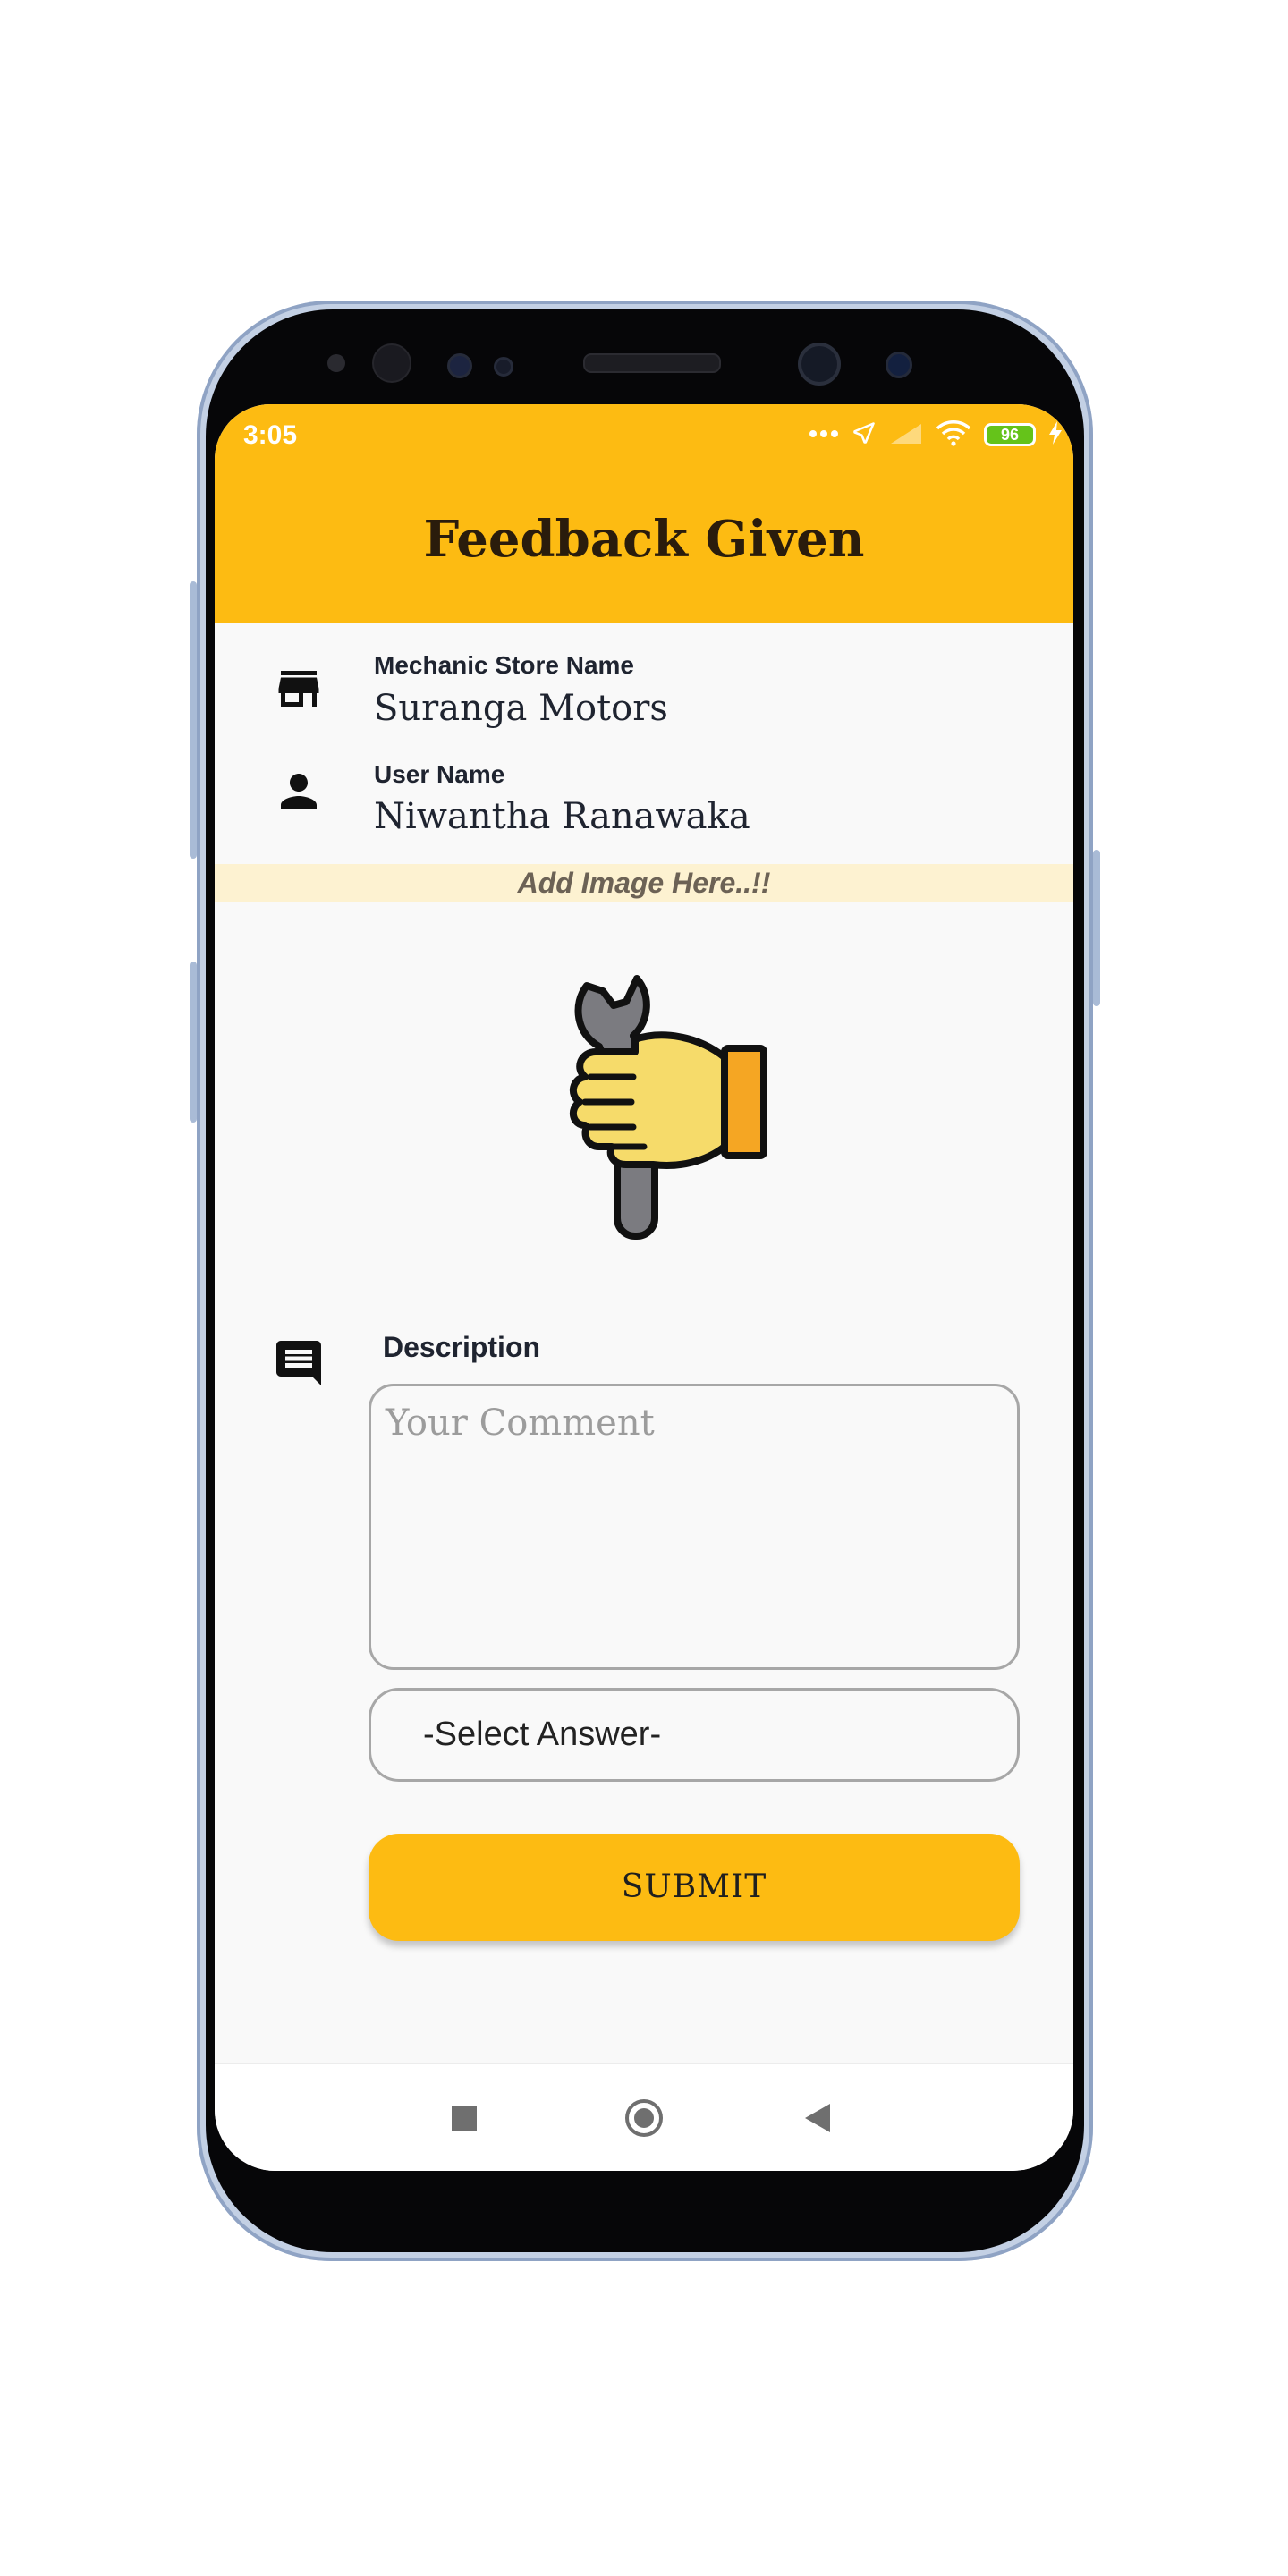 This screenshot has width=1288, height=2576. What do you see at coordinates (1010, 434) in the screenshot?
I see `battery-icon: 96` at bounding box center [1010, 434].